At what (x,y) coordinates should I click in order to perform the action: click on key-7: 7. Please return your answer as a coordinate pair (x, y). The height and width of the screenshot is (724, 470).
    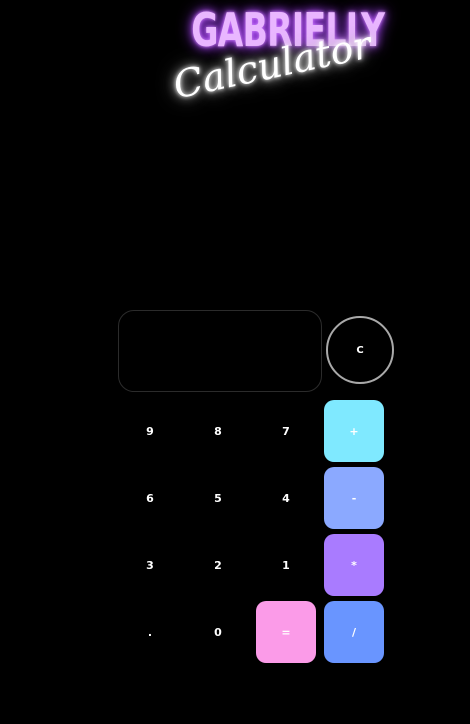
    Looking at the image, I should click on (286, 431).